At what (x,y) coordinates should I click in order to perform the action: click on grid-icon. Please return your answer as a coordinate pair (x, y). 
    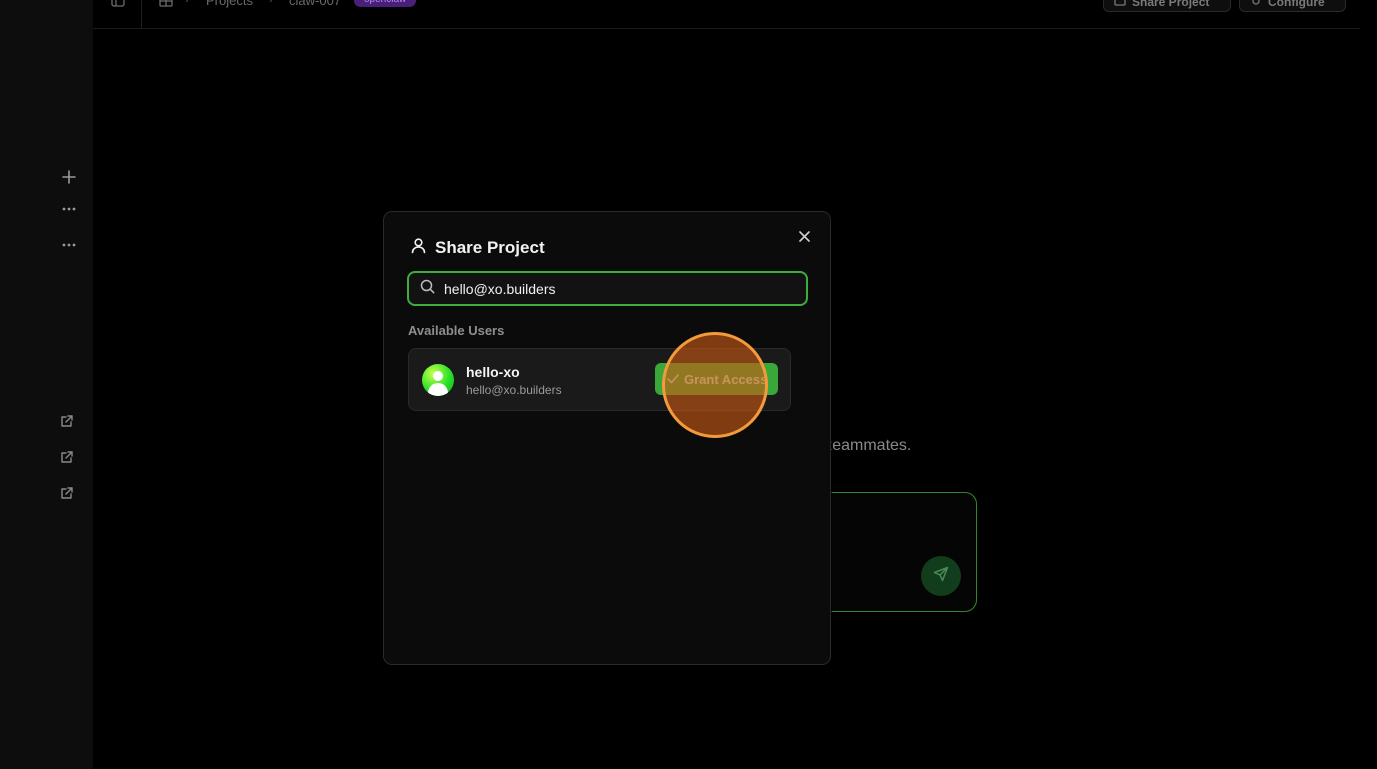
    Looking at the image, I should click on (166, 6).